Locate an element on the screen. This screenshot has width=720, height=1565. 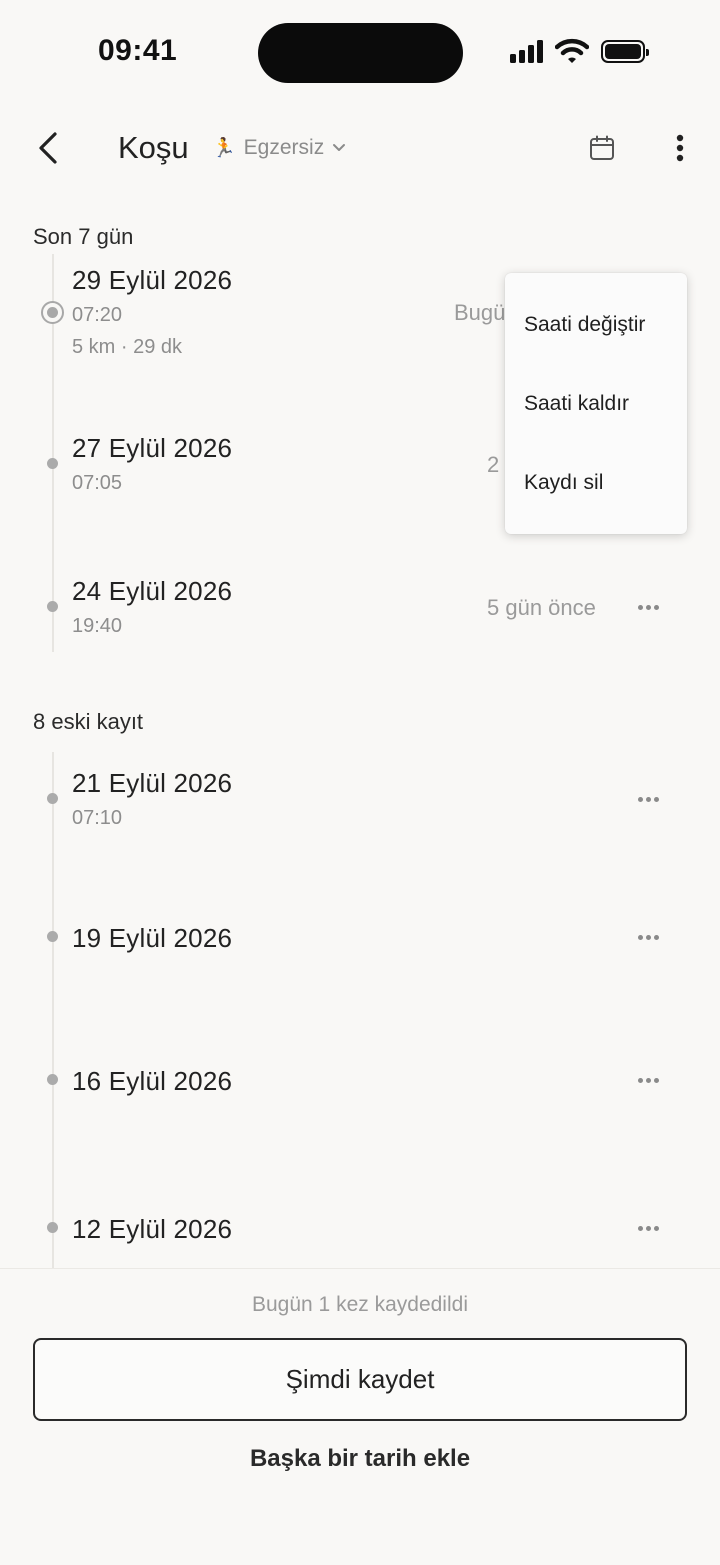
battery-icon is located at coordinates (625, 51).